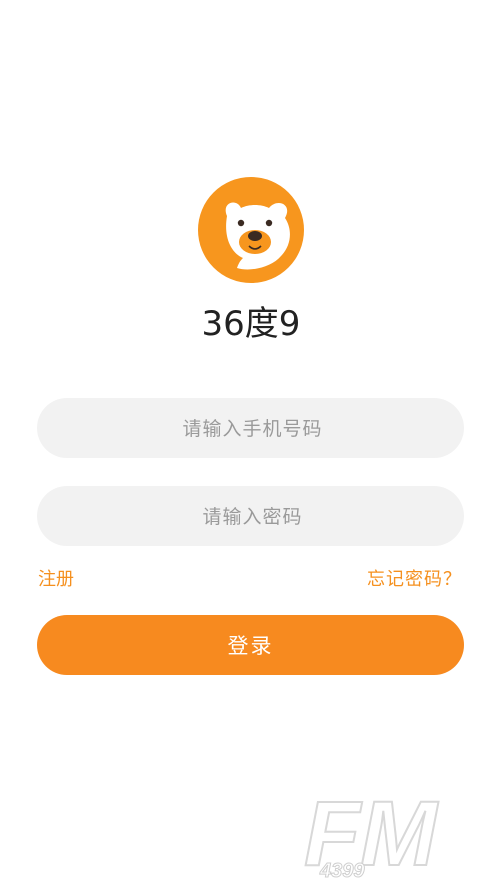 The height and width of the screenshot is (896, 502). I want to click on bear-logo-icon, so click(251, 230).